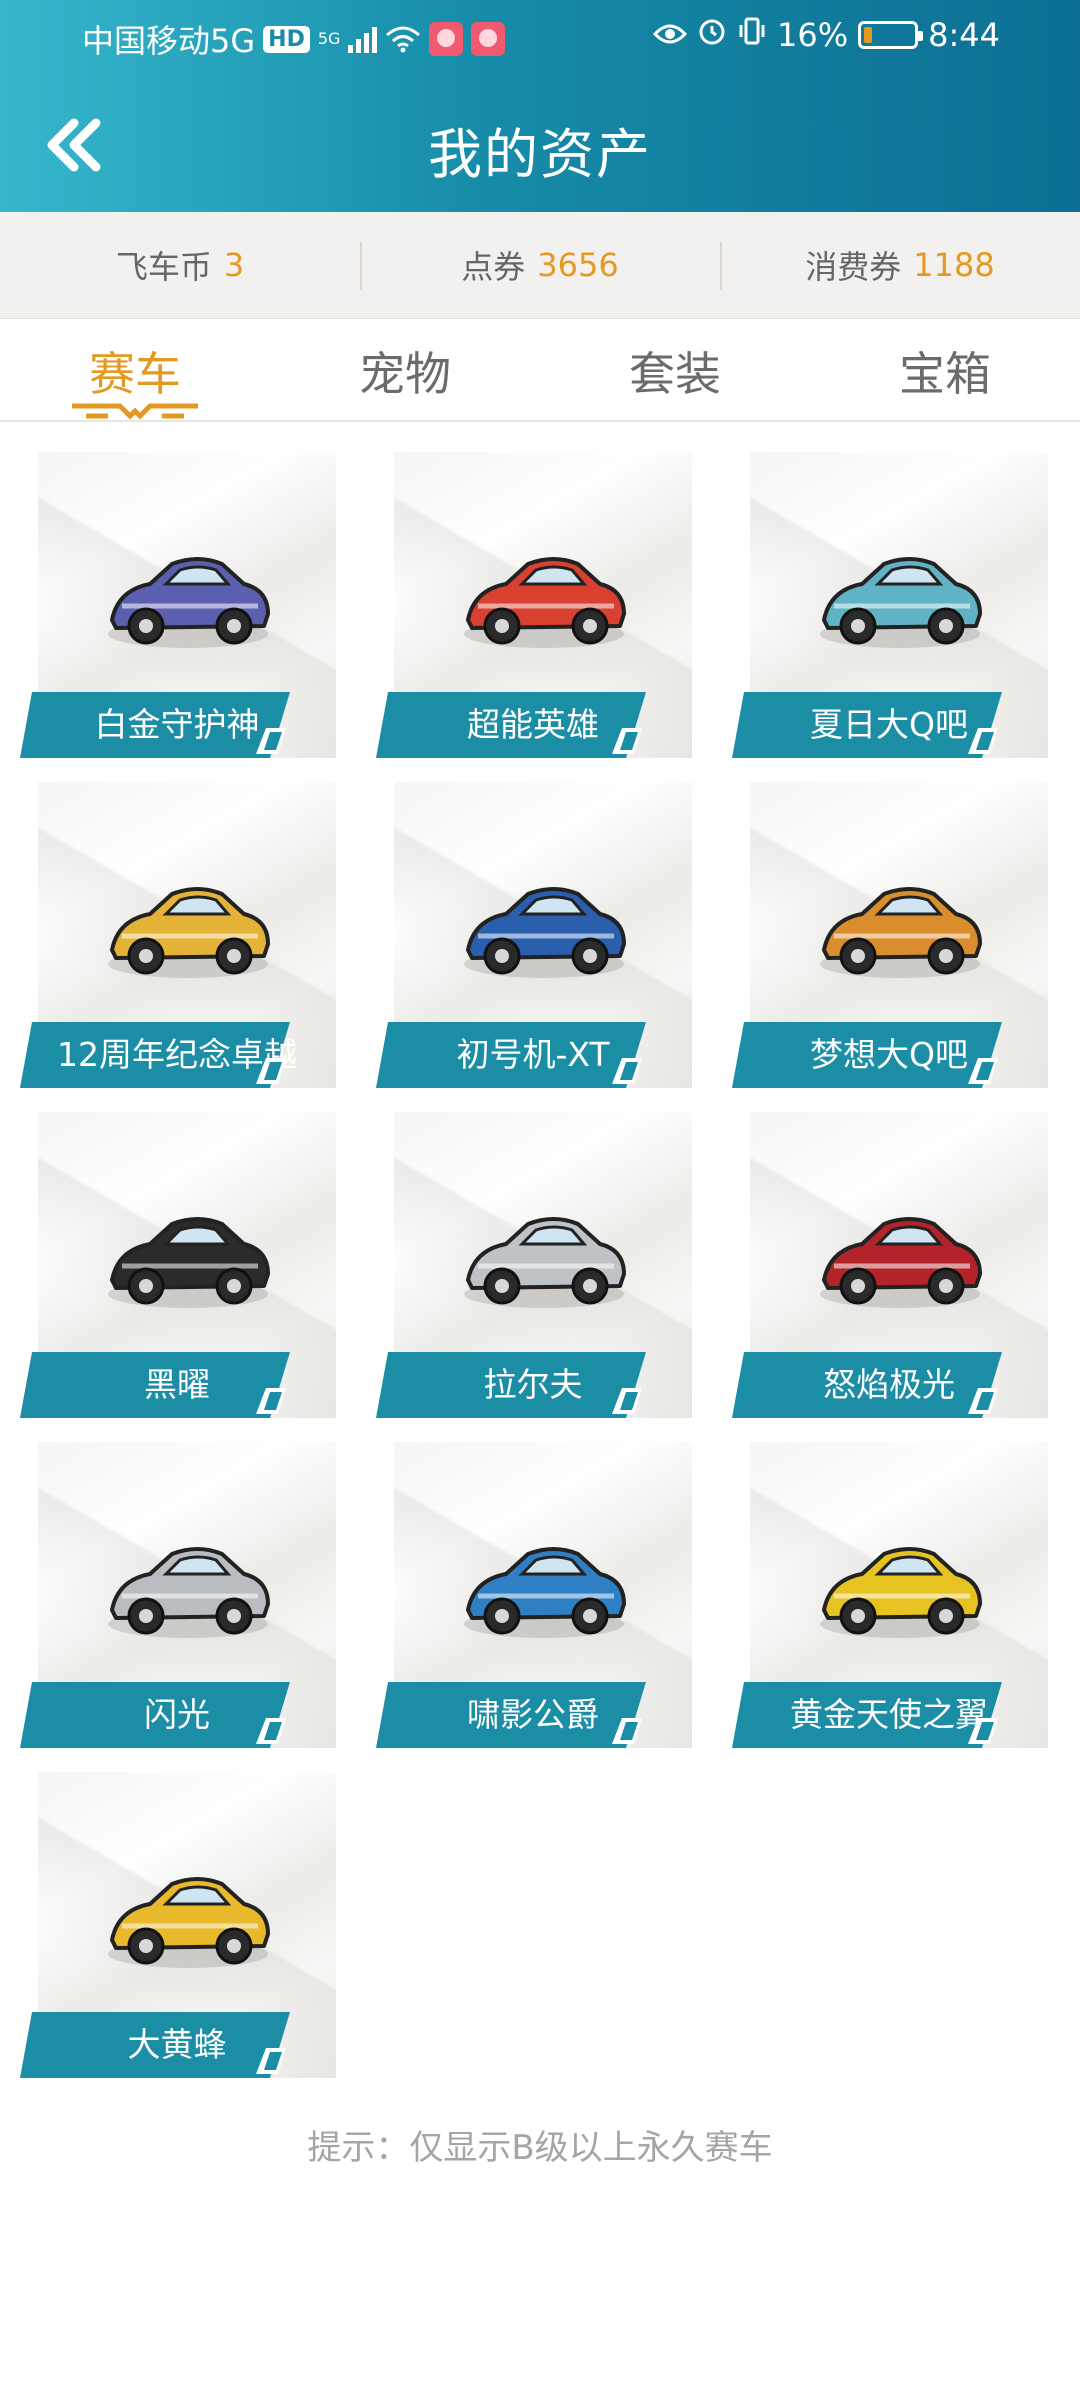 The image size is (1080, 2400). I want to click on car-card: 白金守护神, so click(178, 607).